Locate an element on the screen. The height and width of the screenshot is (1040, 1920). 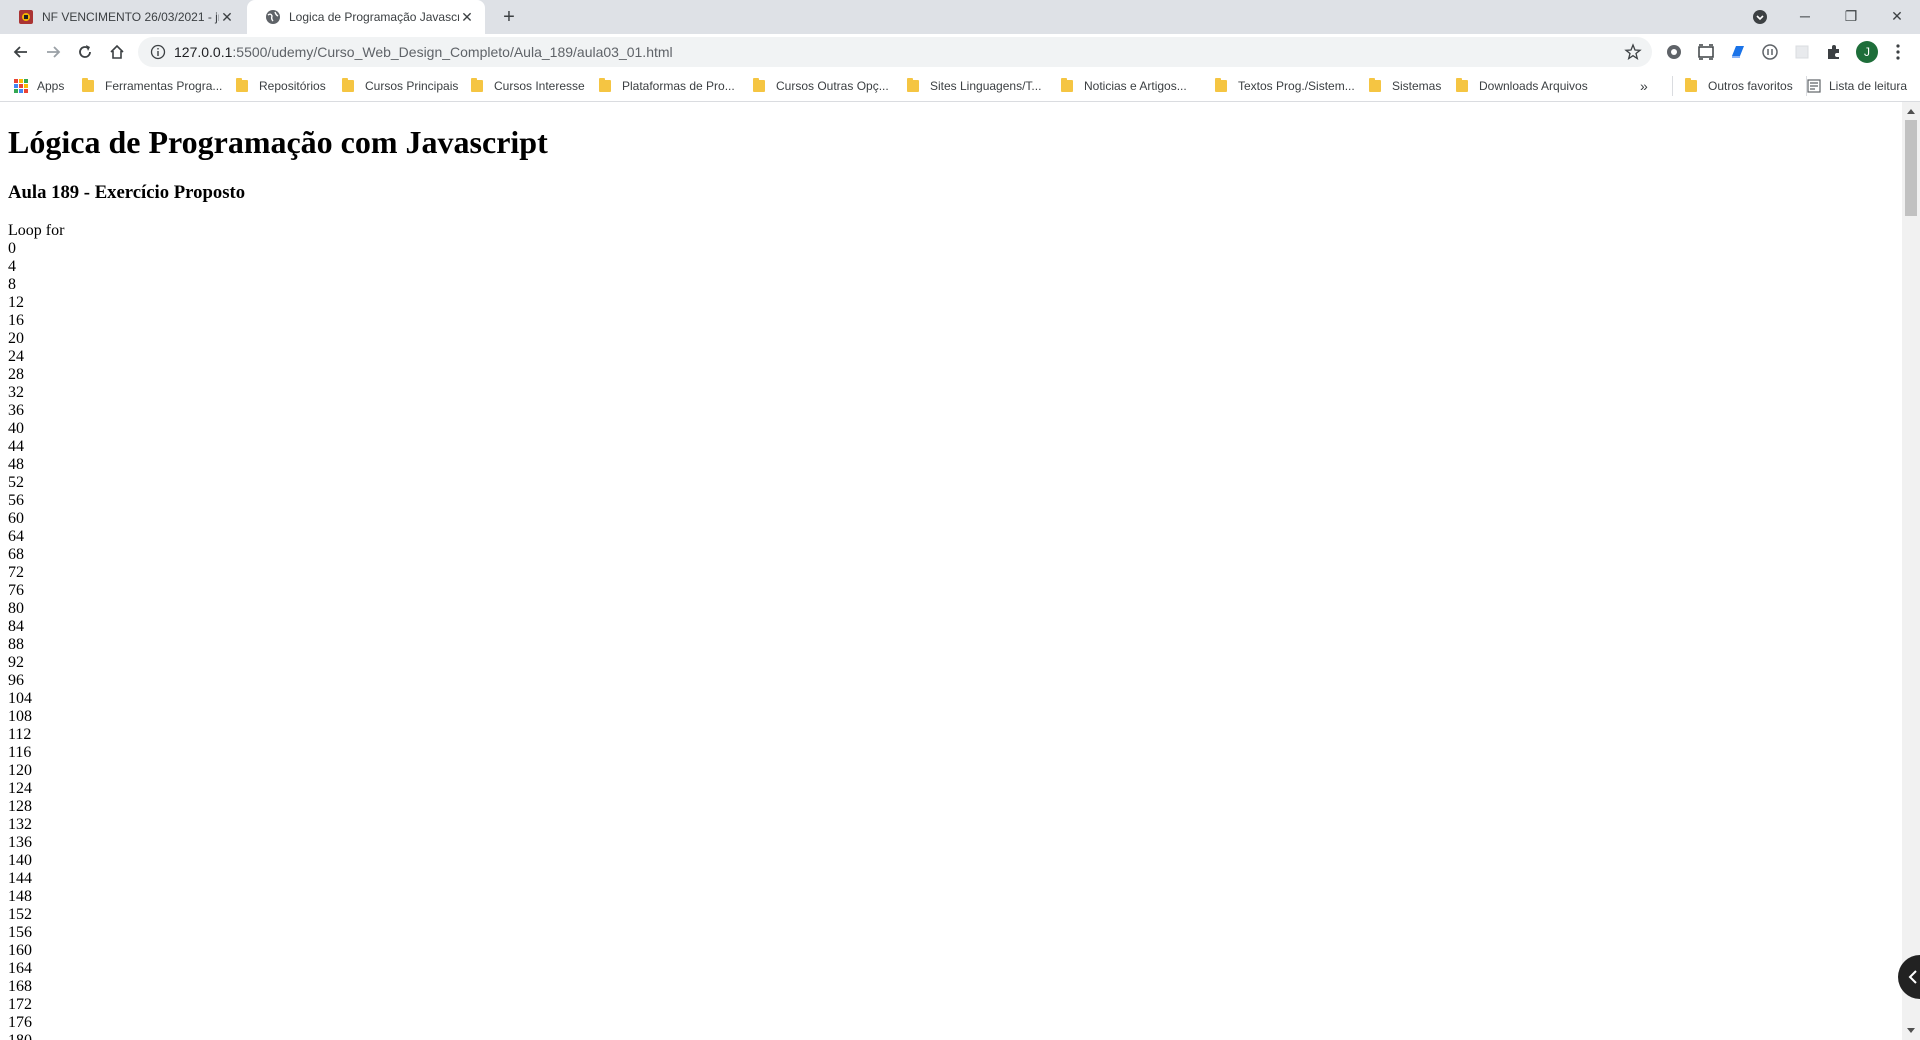
output-line: 56 is located at coordinates (16, 500).